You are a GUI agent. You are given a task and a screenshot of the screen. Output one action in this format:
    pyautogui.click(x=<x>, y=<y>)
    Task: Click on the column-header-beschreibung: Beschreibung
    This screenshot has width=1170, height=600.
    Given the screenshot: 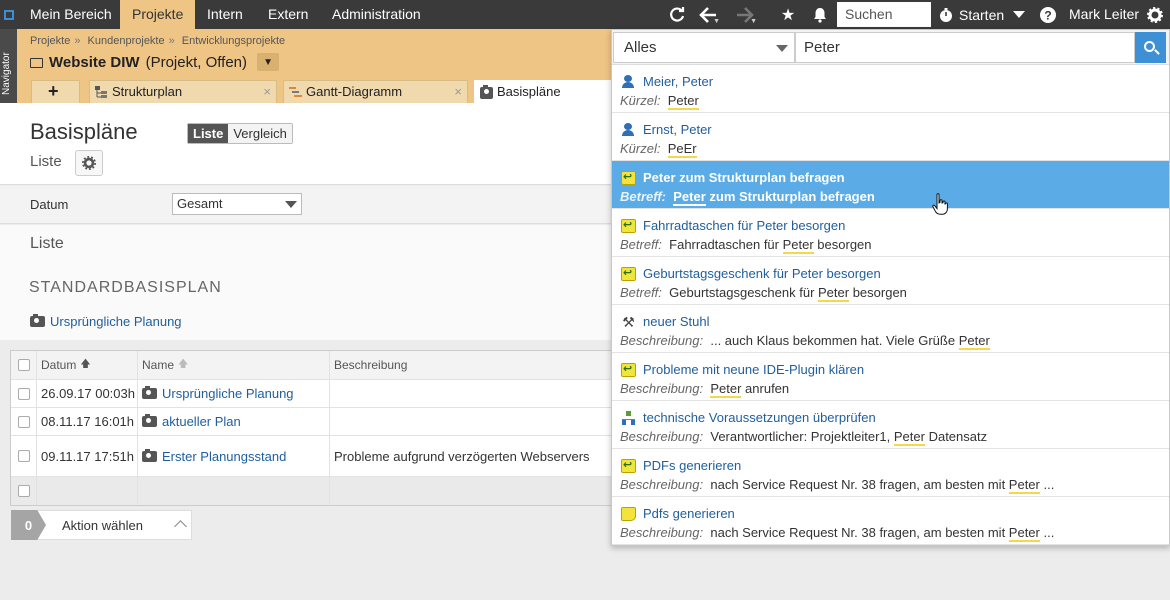 What is the action you would take?
    pyautogui.click(x=470, y=365)
    